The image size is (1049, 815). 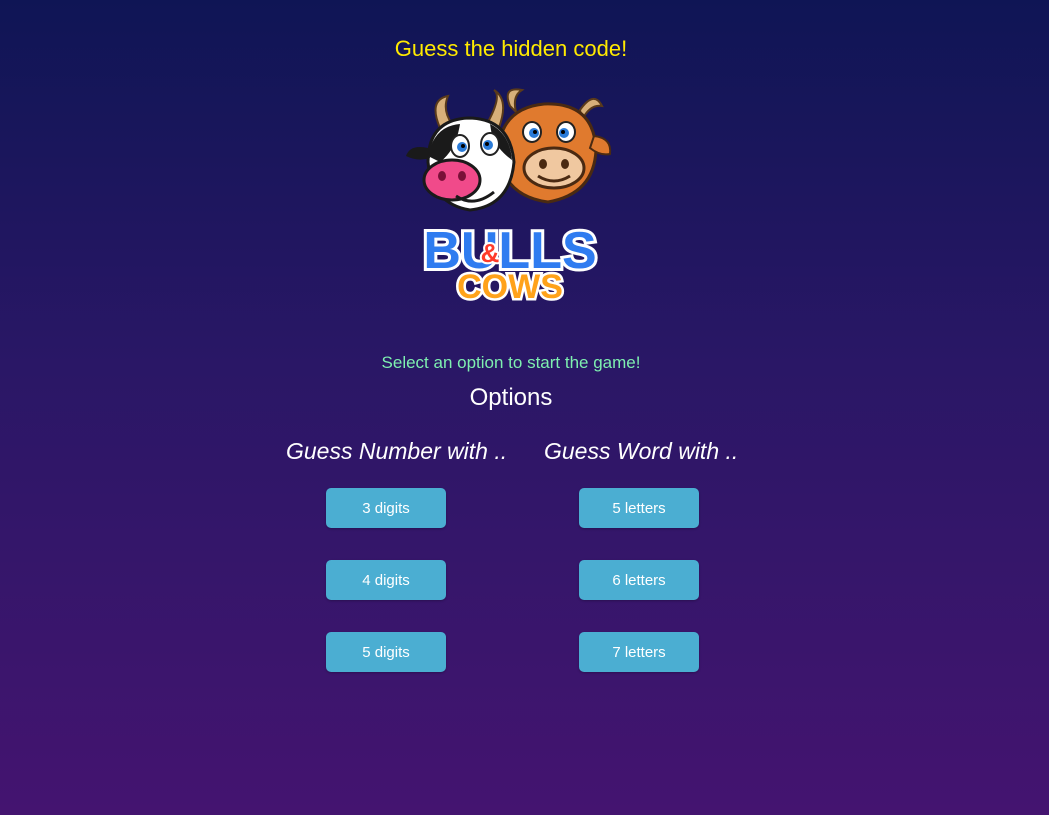 I want to click on orange-cow-icon, so click(x=554, y=146).